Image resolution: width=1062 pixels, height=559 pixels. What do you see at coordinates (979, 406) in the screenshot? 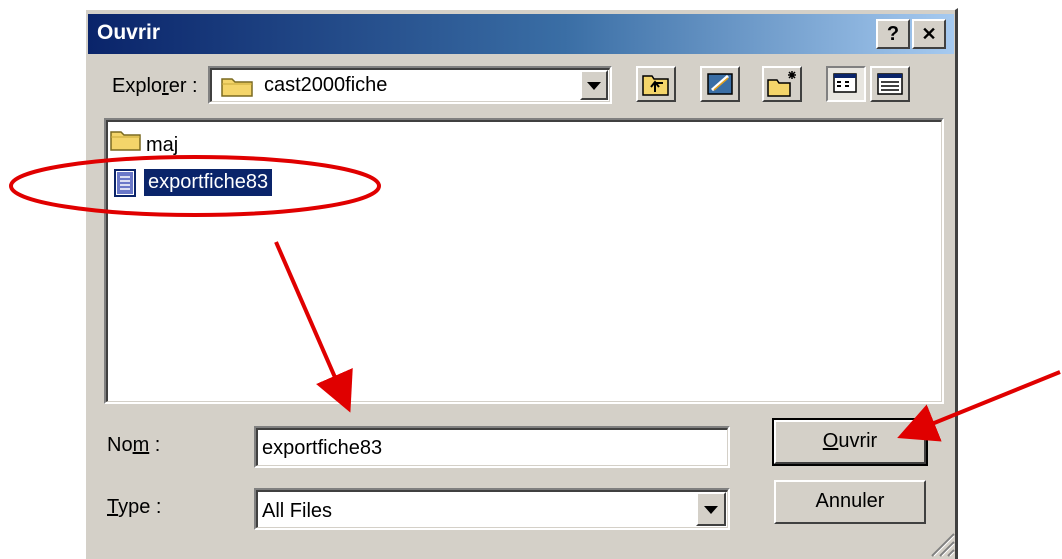
I see `annotation-arrow-open` at bounding box center [979, 406].